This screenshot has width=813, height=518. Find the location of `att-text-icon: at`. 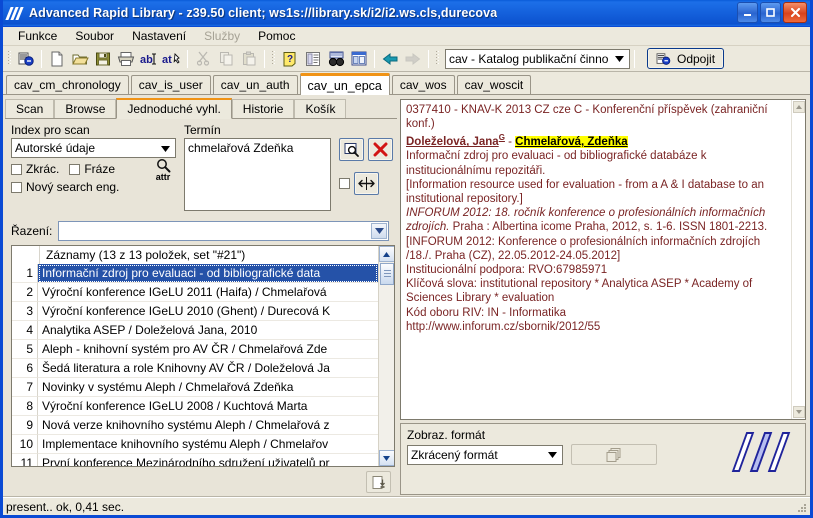

att-text-icon: at is located at coordinates (172, 59).